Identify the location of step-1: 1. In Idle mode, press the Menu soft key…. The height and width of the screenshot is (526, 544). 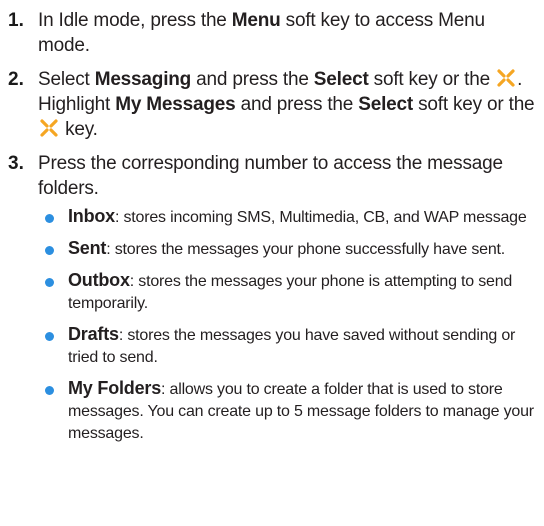
(272, 33).